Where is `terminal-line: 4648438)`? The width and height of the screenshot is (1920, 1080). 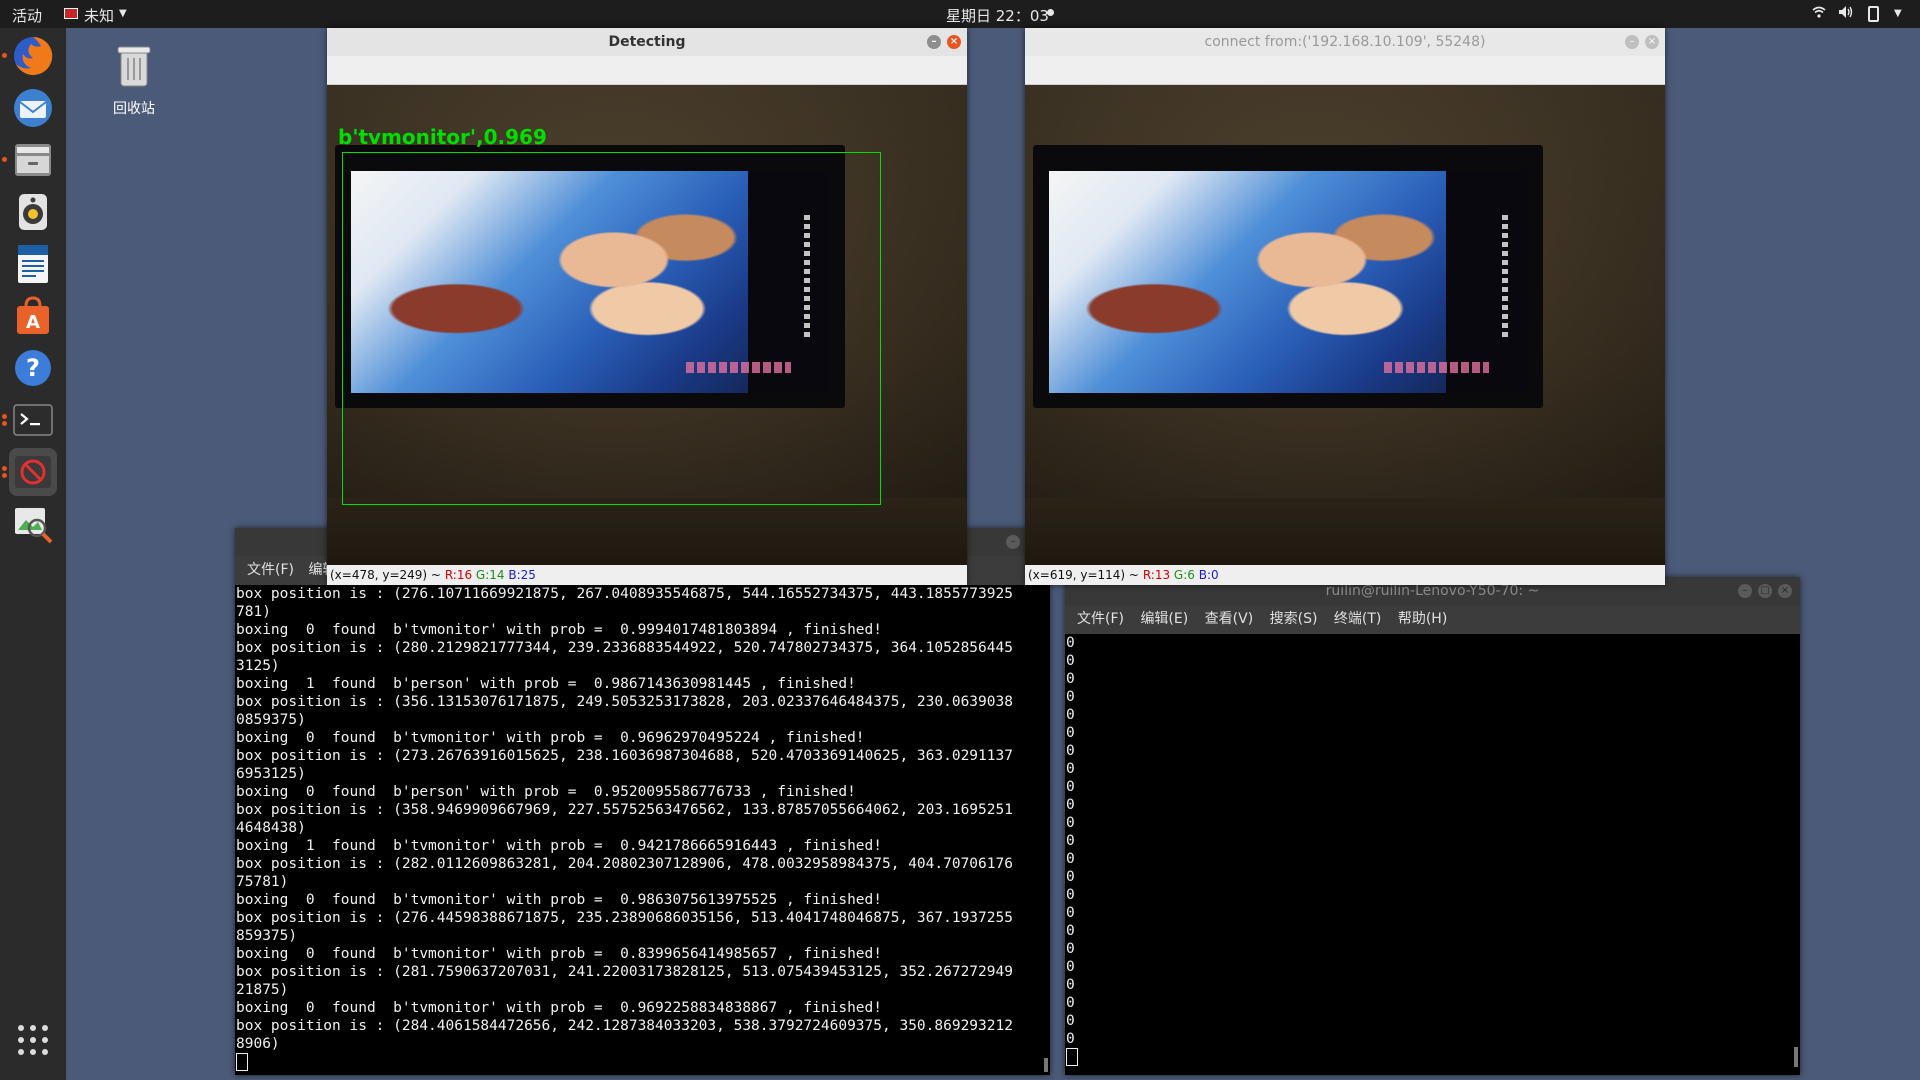
terminal-line: 4648438) is located at coordinates (271, 828).